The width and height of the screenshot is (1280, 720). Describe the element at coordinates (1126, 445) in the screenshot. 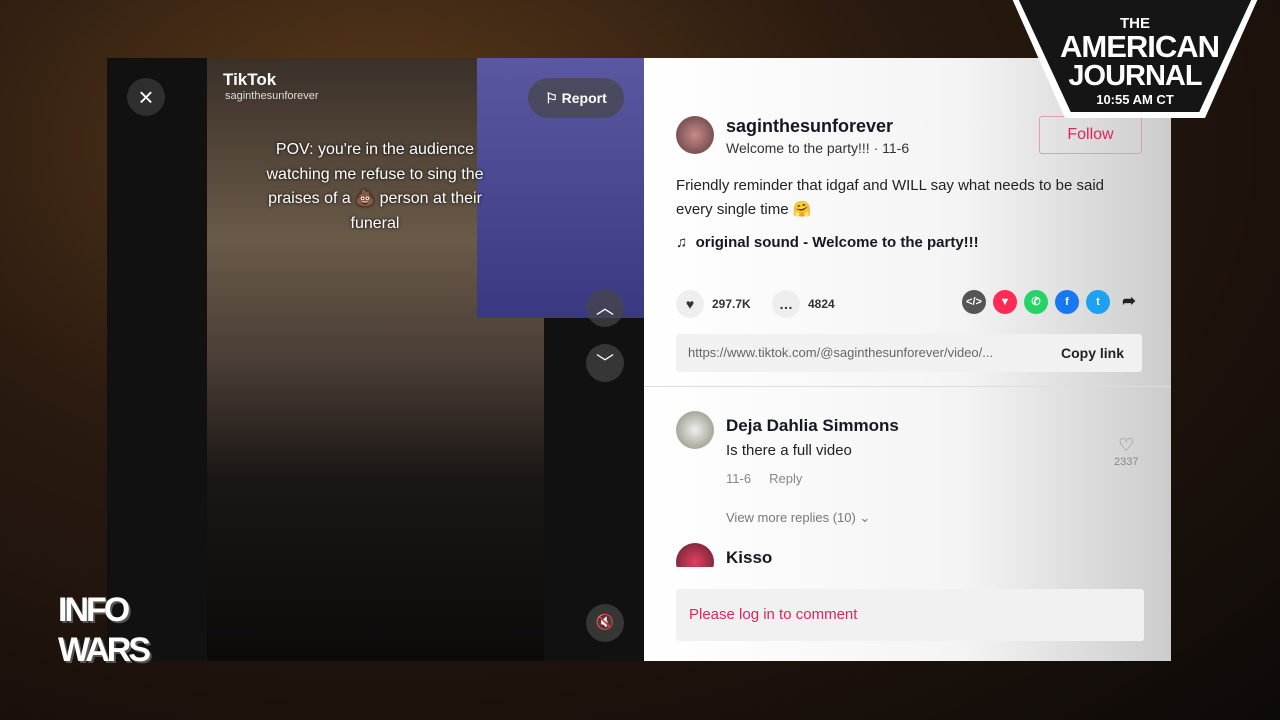

I see `heart-outline-icon: ♡` at that location.